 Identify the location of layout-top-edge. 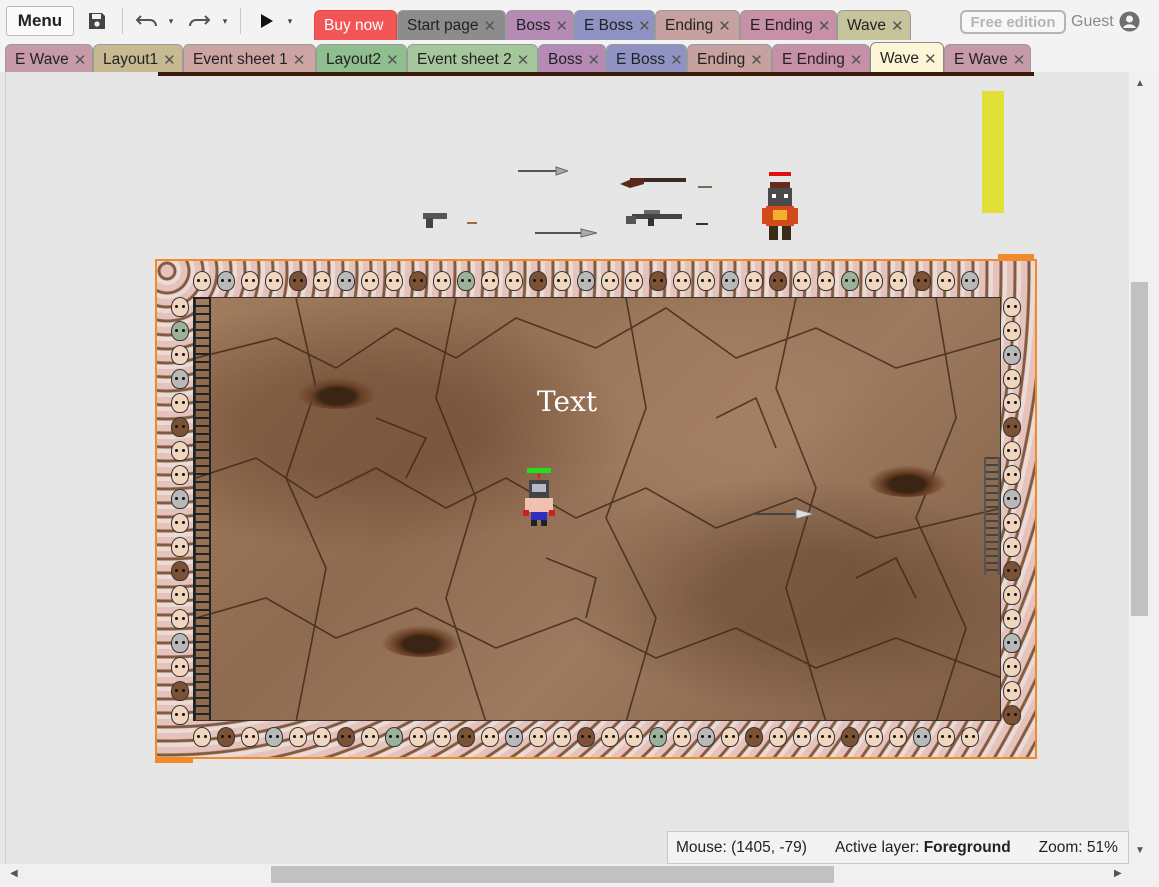
(596, 74).